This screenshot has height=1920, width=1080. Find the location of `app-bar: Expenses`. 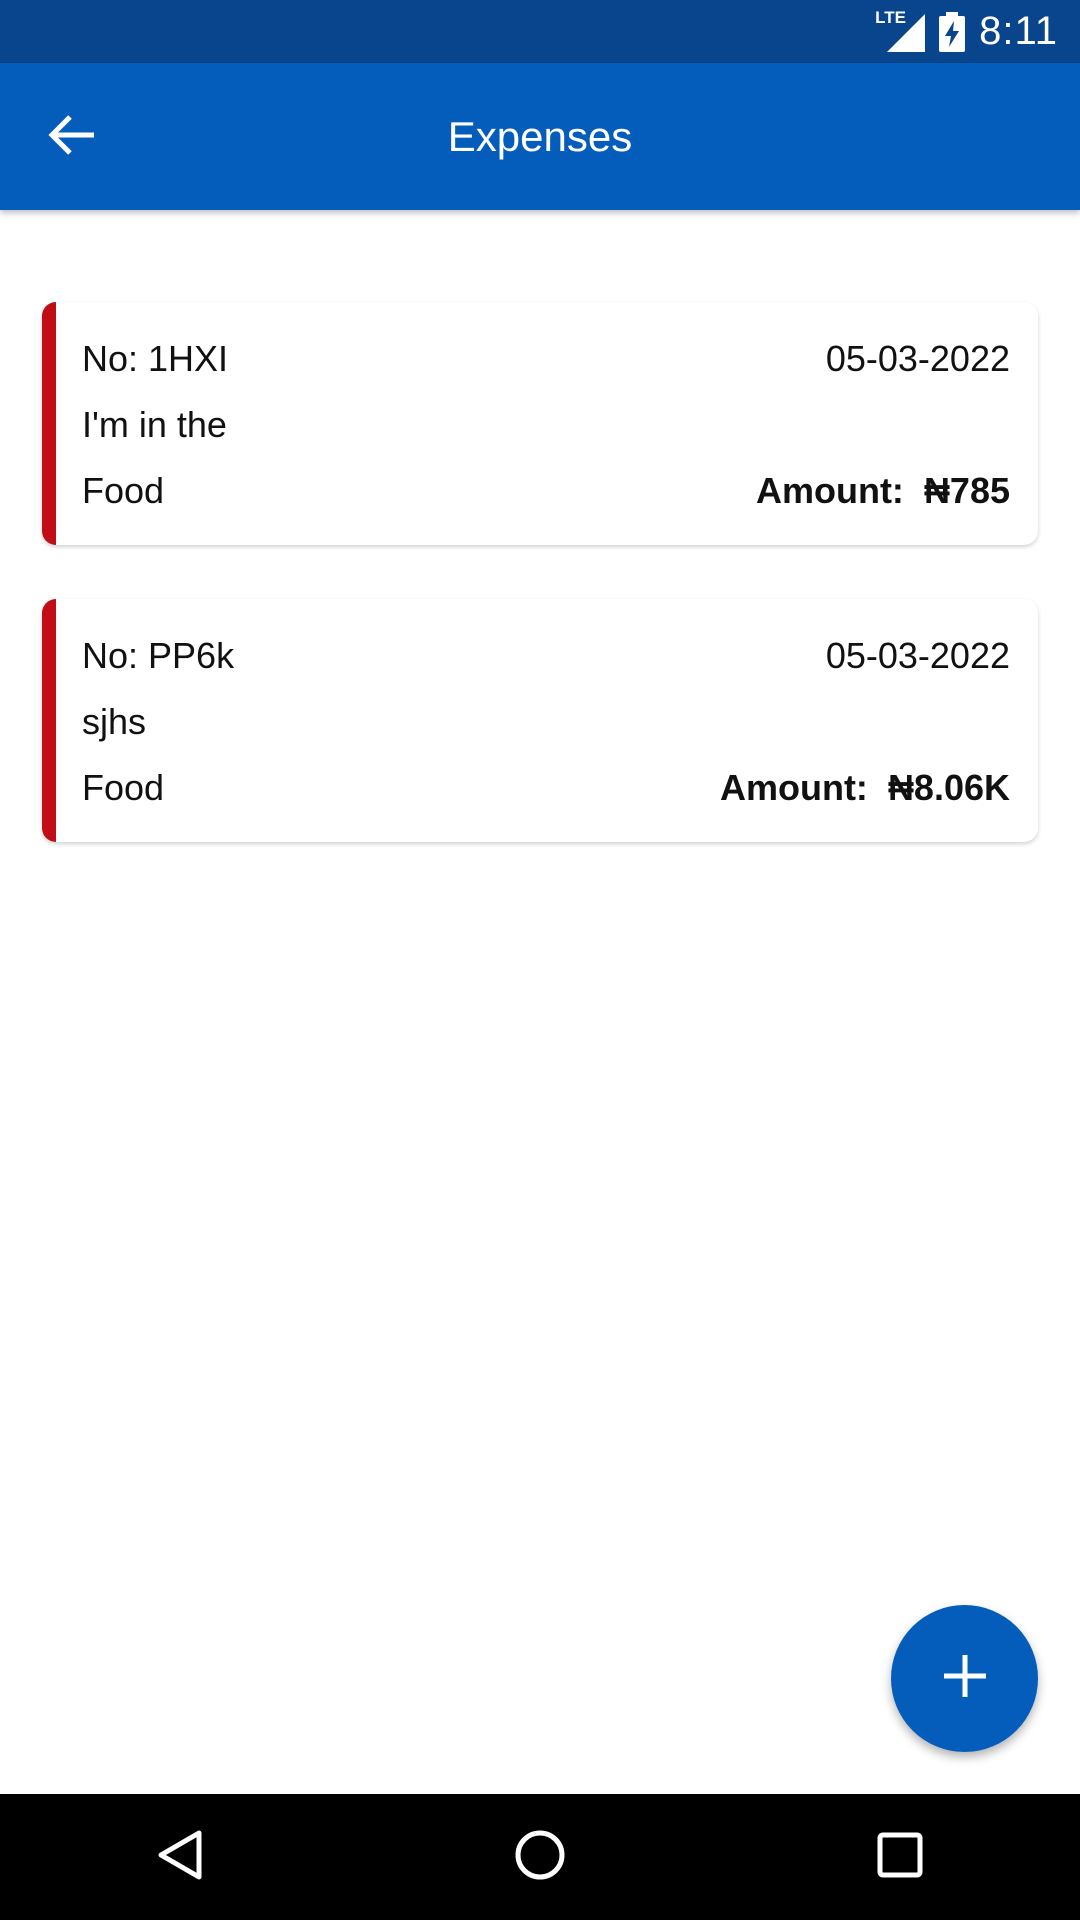

app-bar: Expenses is located at coordinates (540, 136).